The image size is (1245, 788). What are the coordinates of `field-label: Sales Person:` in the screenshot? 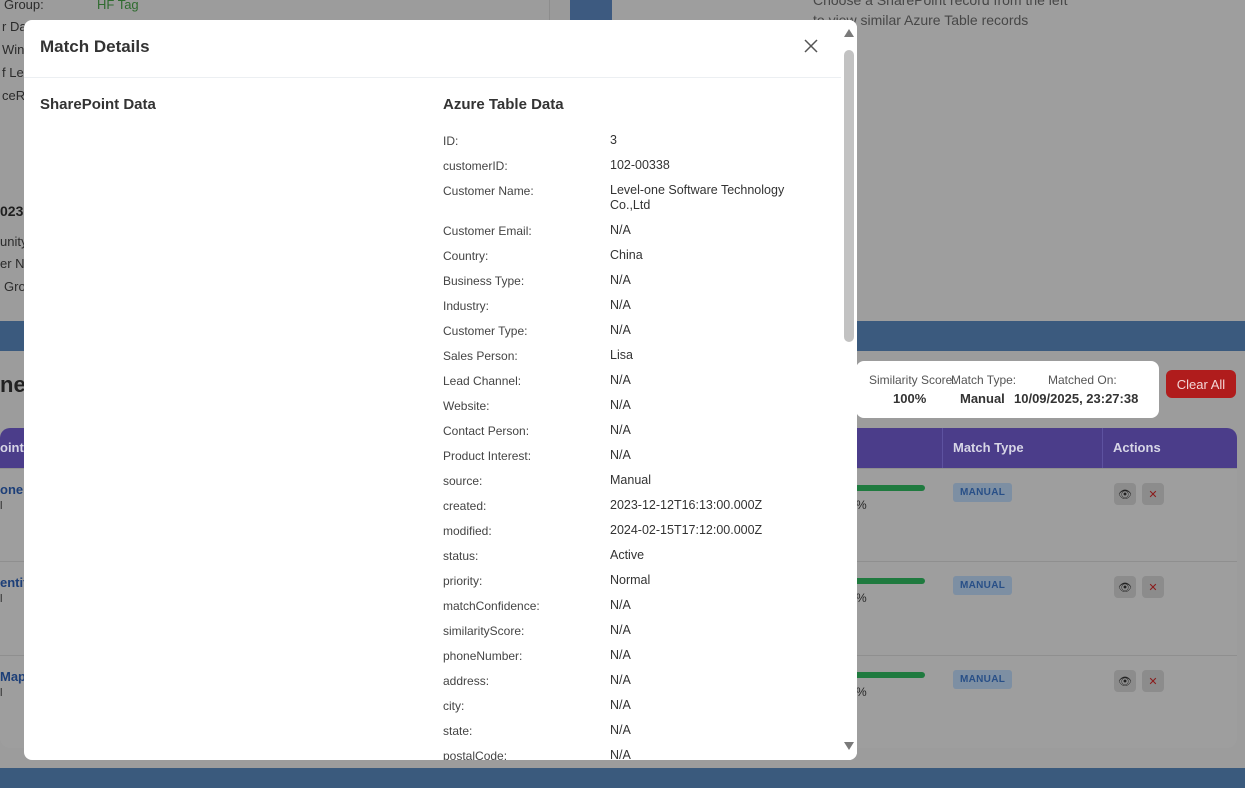 It's located at (480, 356).